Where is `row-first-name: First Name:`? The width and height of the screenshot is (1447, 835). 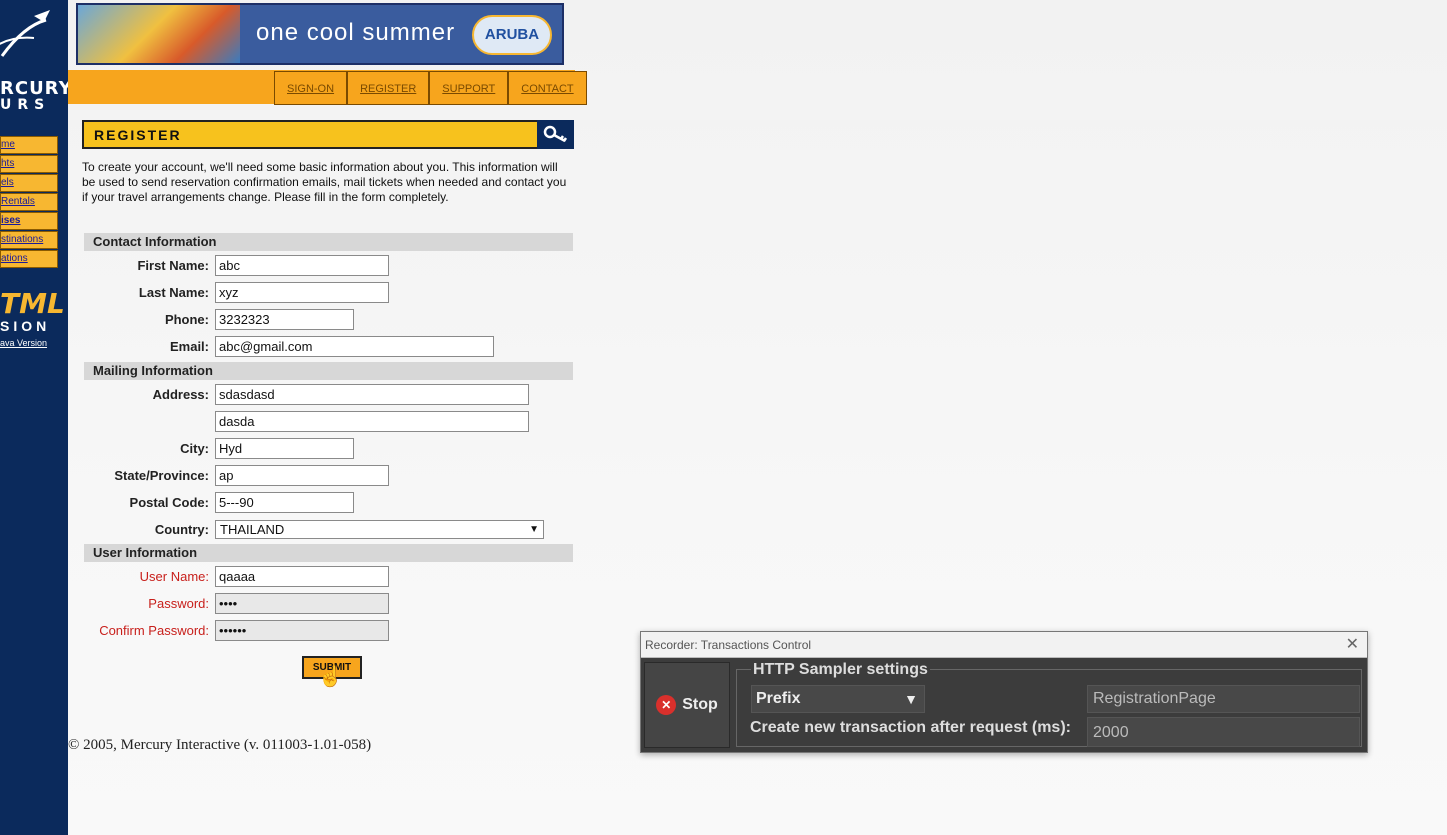 row-first-name: First Name: is located at coordinates (236, 265).